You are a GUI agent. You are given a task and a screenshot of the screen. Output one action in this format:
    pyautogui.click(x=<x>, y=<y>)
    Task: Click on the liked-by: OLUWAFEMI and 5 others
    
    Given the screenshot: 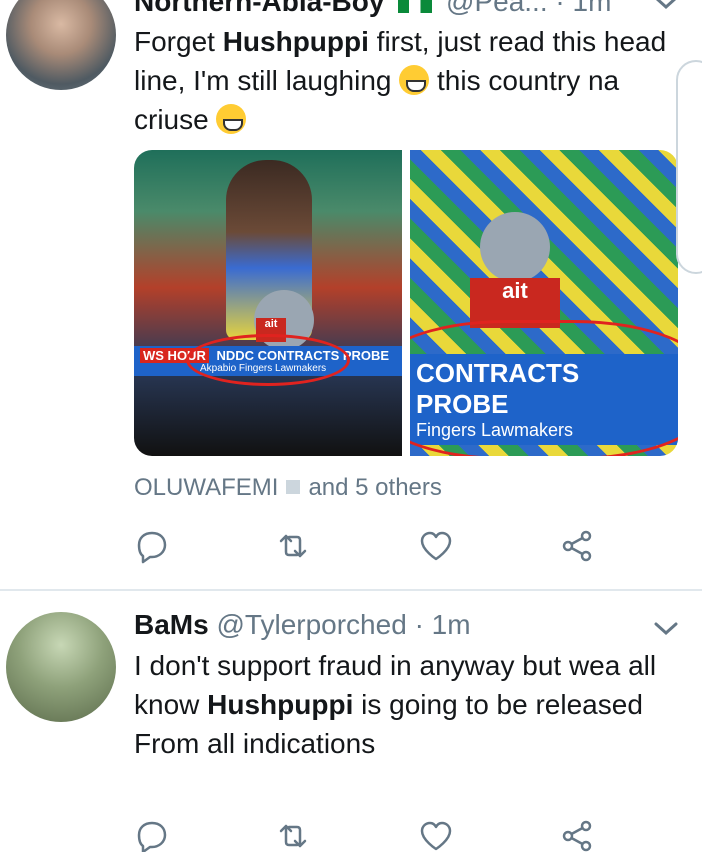 What is the action you would take?
    pyautogui.click(x=288, y=488)
    